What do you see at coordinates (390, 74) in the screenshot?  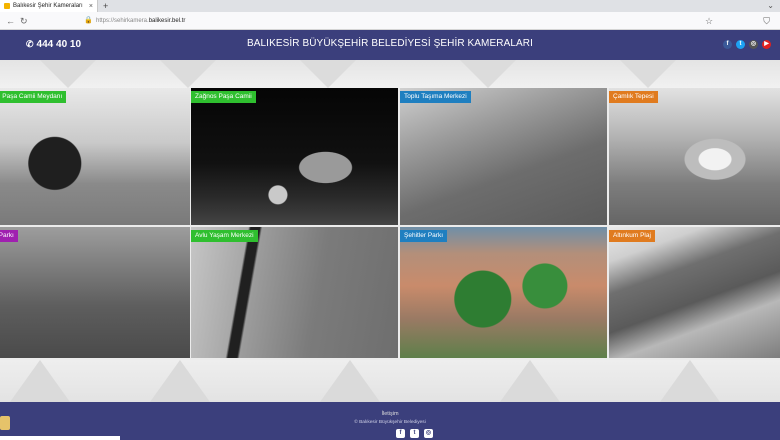 I see `header-band` at bounding box center [390, 74].